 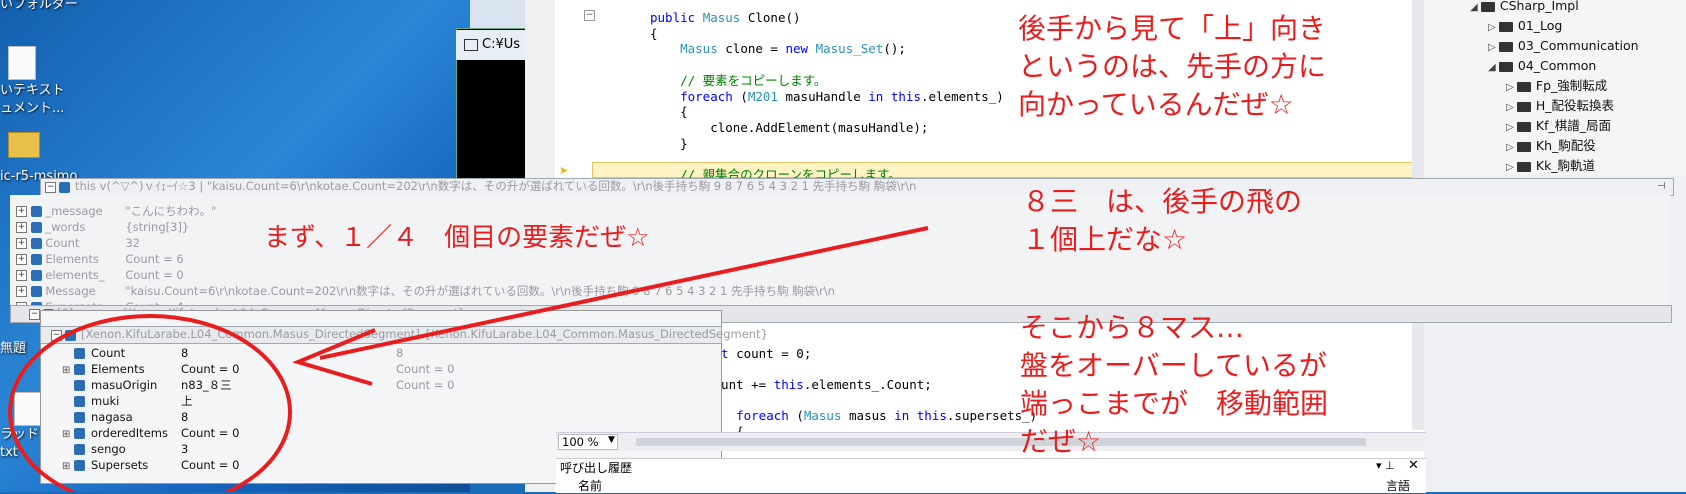 What do you see at coordinates (1162, 220) in the screenshot?
I see `annotation-middle-right: ８三 は、後手の飛の １個上だな☆` at bounding box center [1162, 220].